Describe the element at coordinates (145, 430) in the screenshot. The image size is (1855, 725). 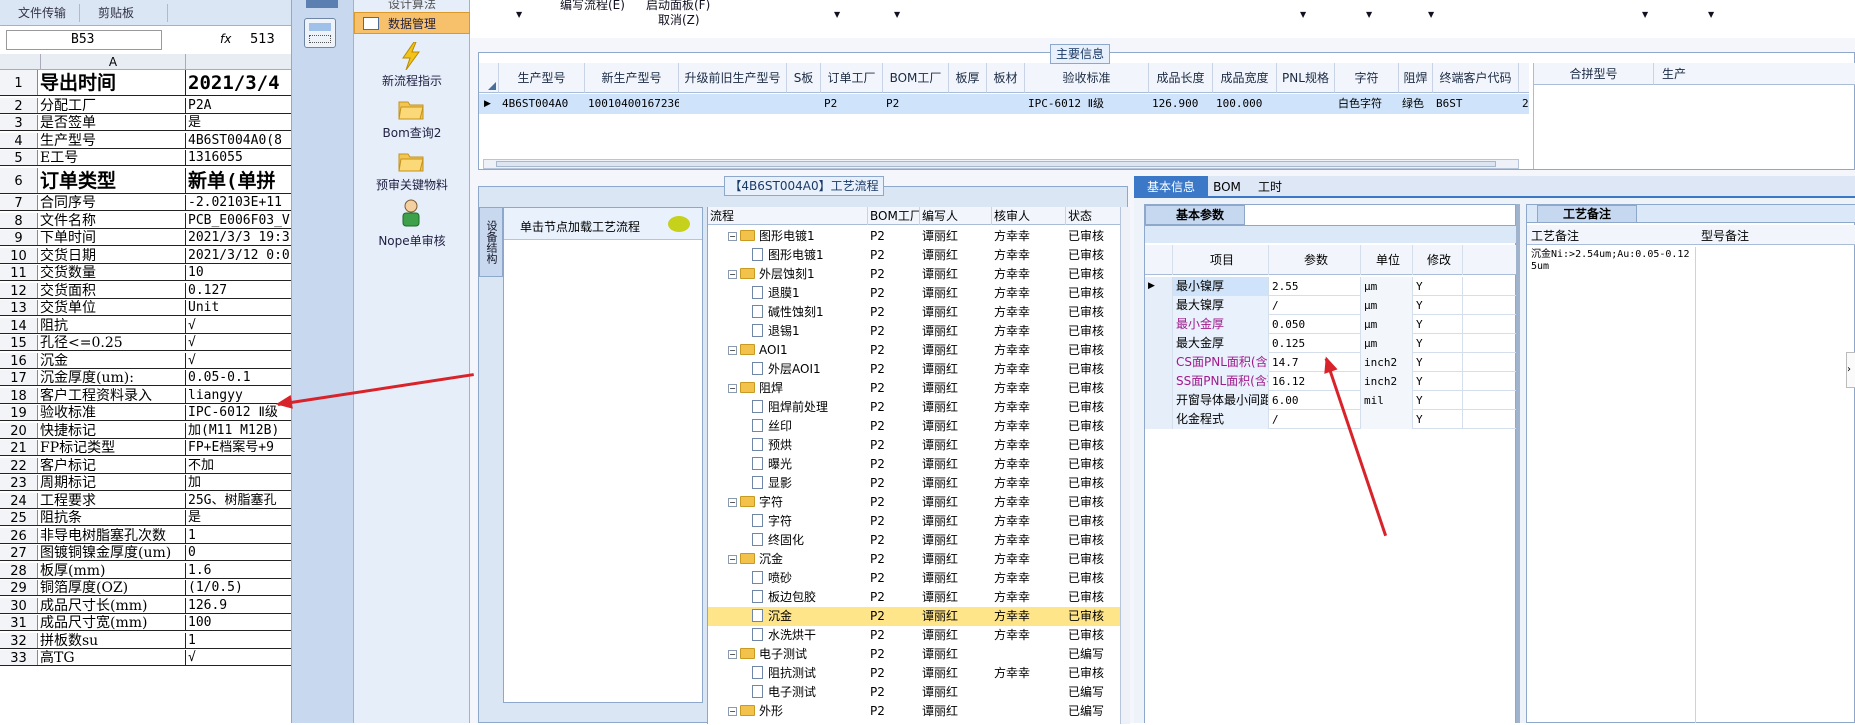
I see `sheet-row: 20 快捷标记 加(M11 M12B)` at that location.